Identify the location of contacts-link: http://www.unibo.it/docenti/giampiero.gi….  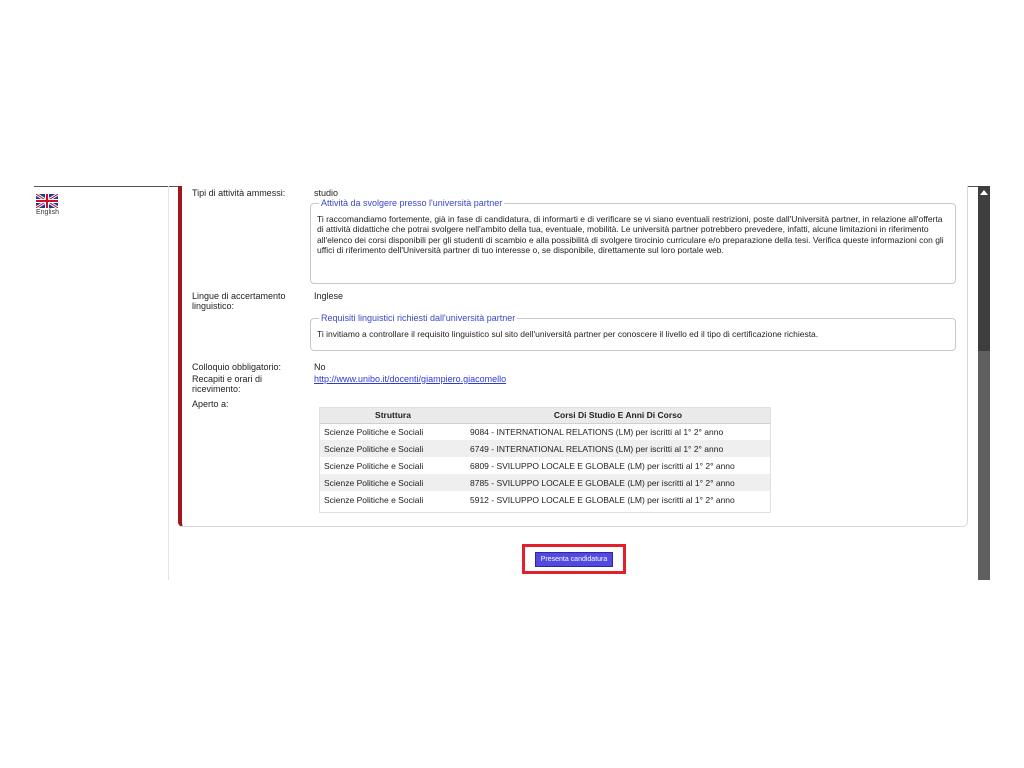
(410, 379).